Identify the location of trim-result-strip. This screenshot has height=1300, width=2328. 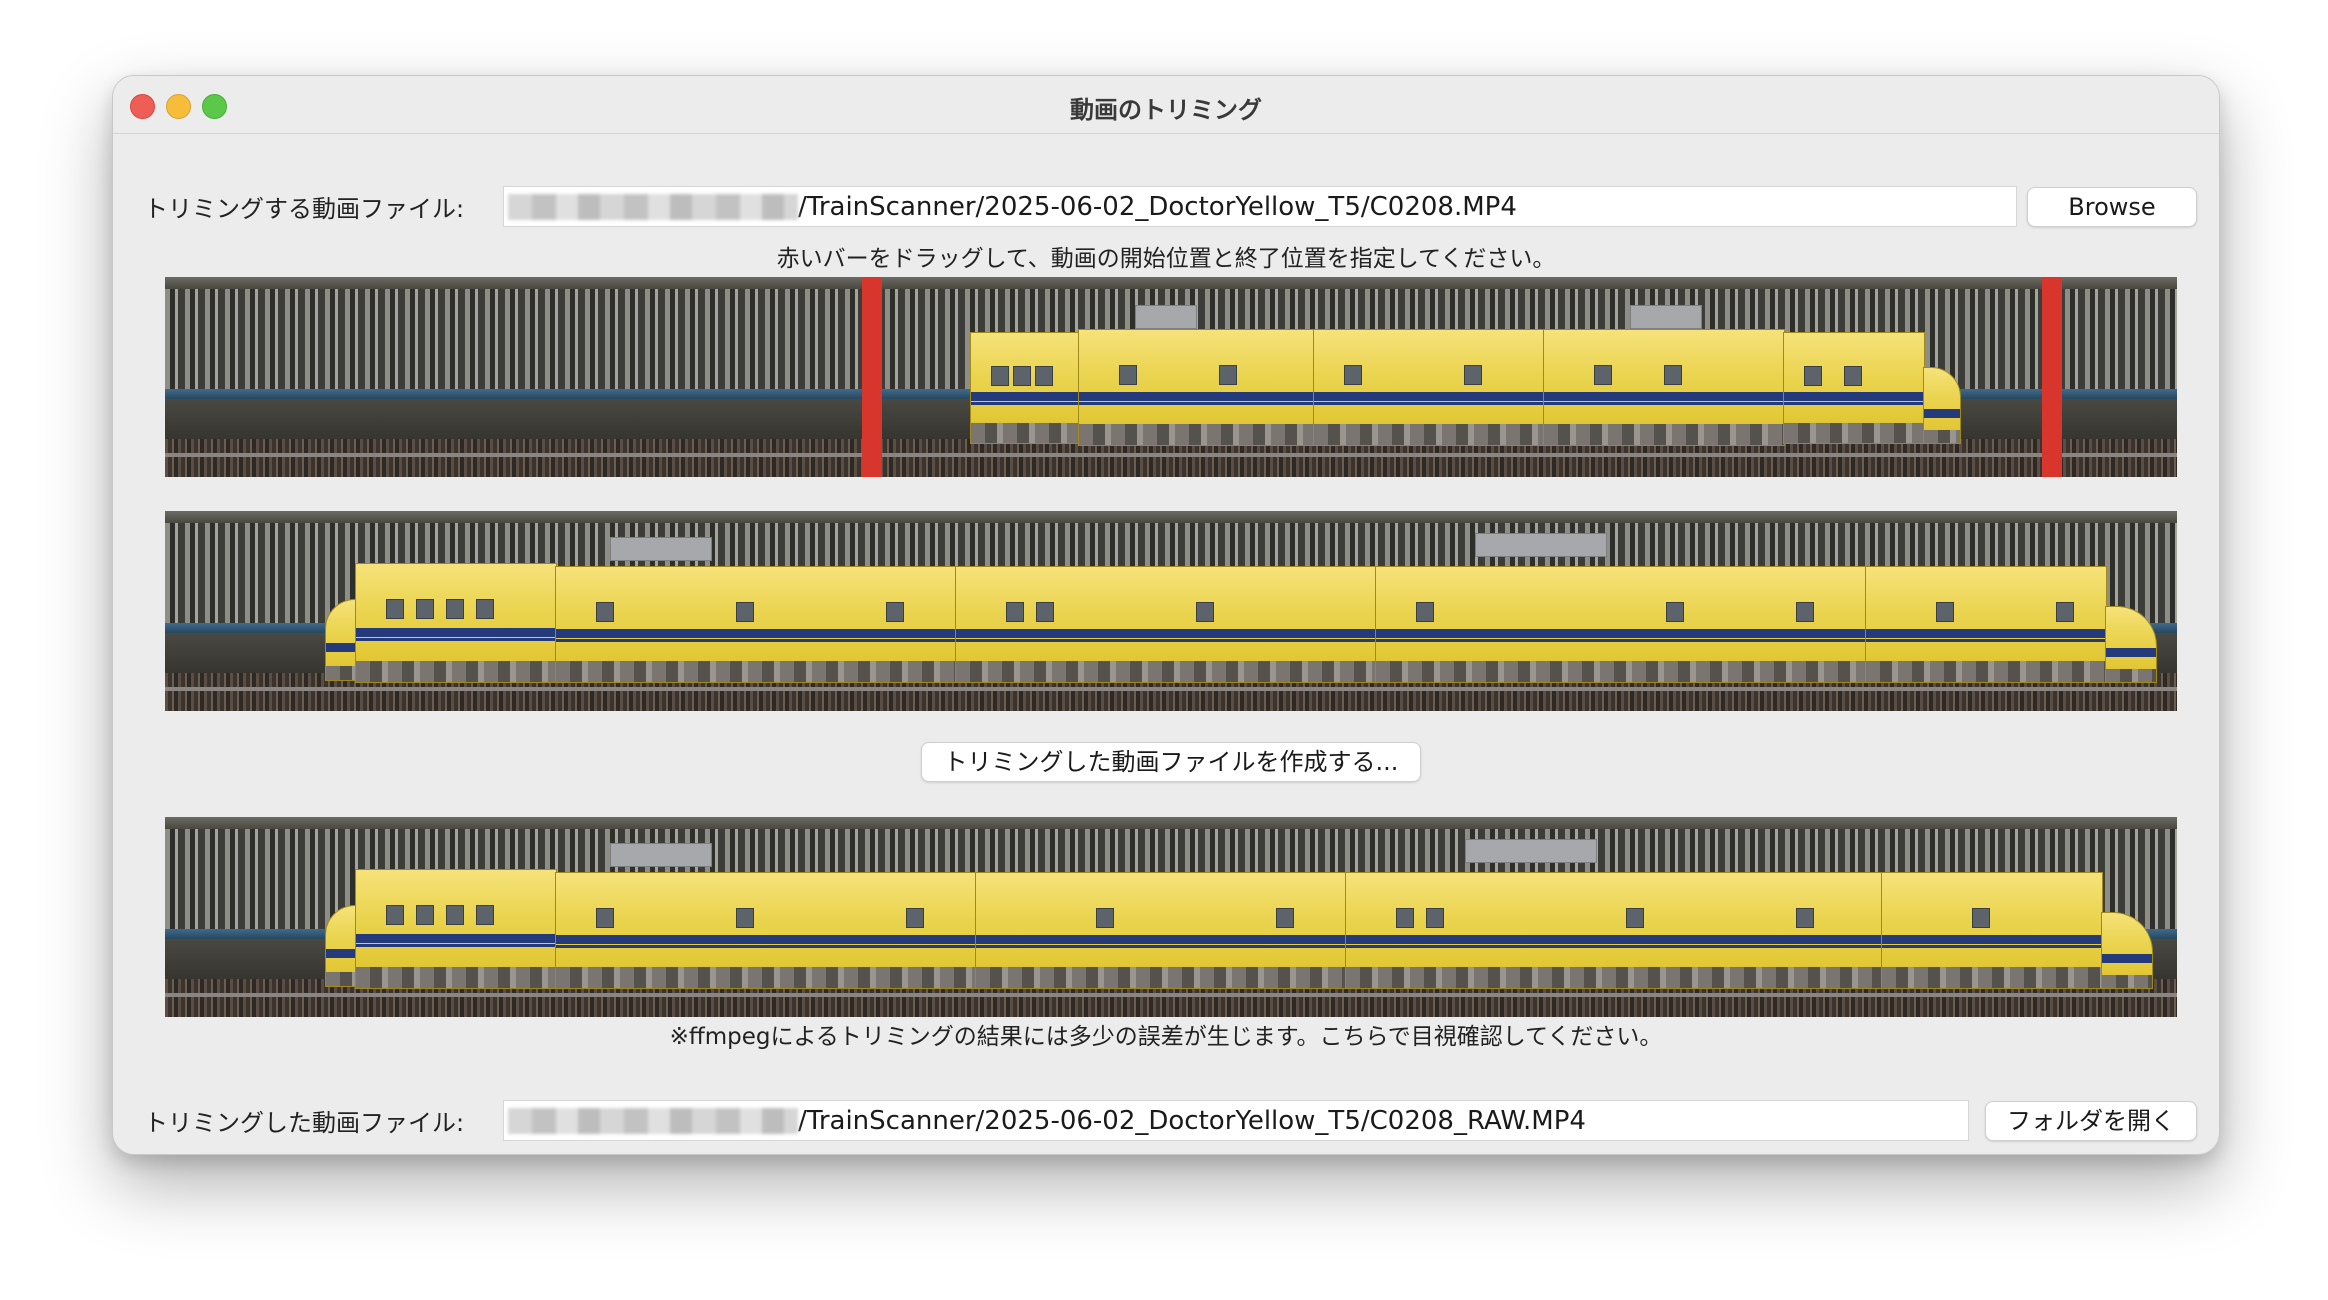
(1171, 917).